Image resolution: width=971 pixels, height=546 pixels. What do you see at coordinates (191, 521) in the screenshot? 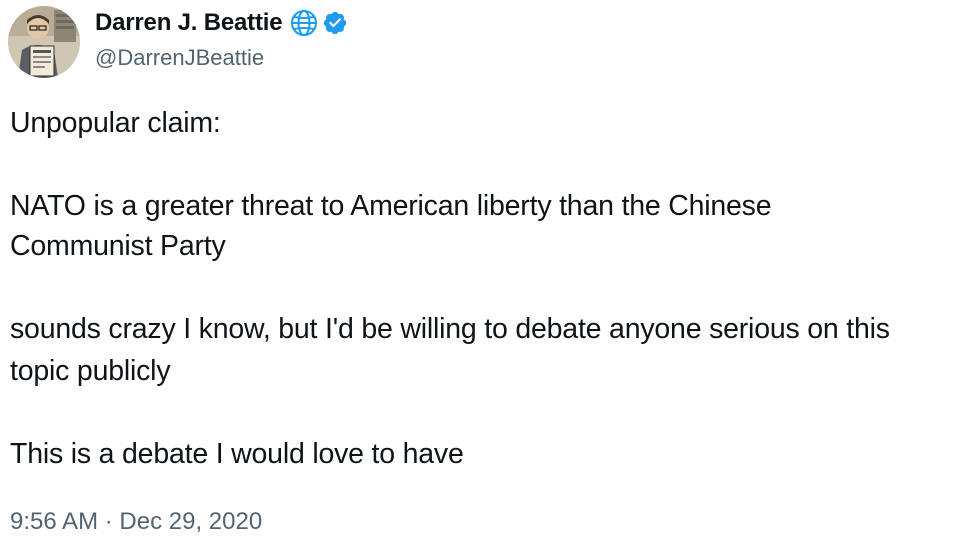
I see `tweet-date: Dec 29, 2020` at bounding box center [191, 521].